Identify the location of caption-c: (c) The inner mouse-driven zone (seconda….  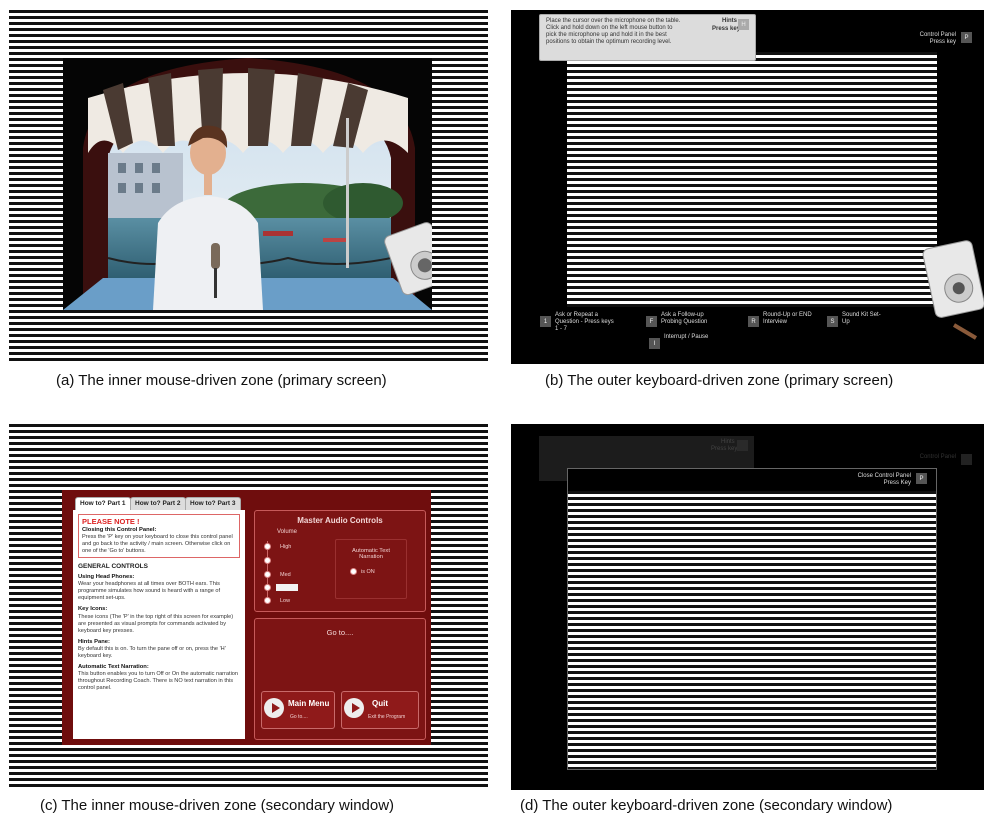
(217, 805).